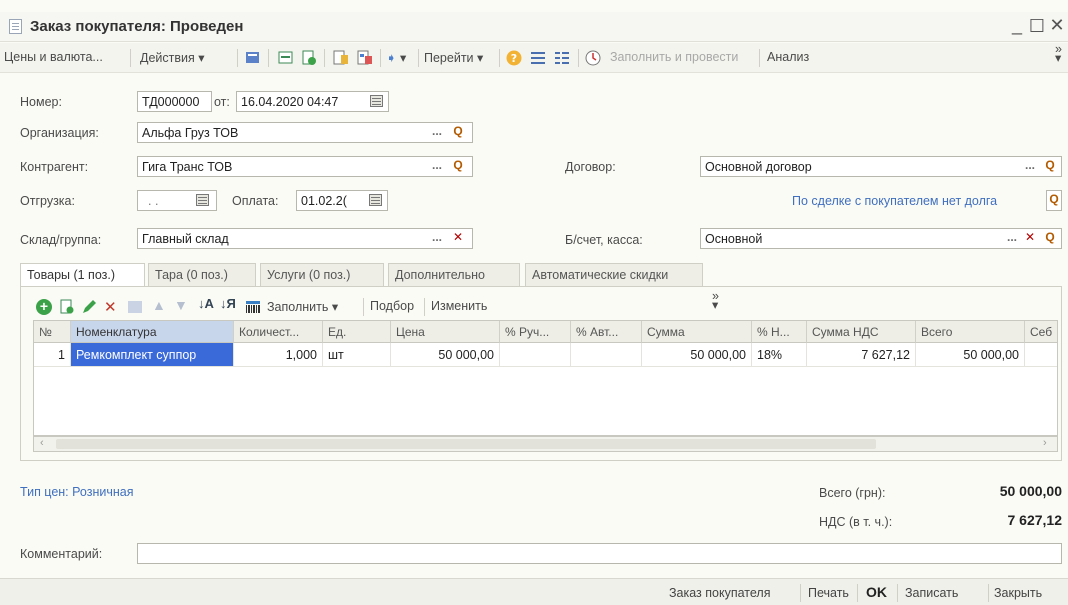 The image size is (1068, 605). I want to click on table-row-vat-rate: 18%, so click(779, 355).